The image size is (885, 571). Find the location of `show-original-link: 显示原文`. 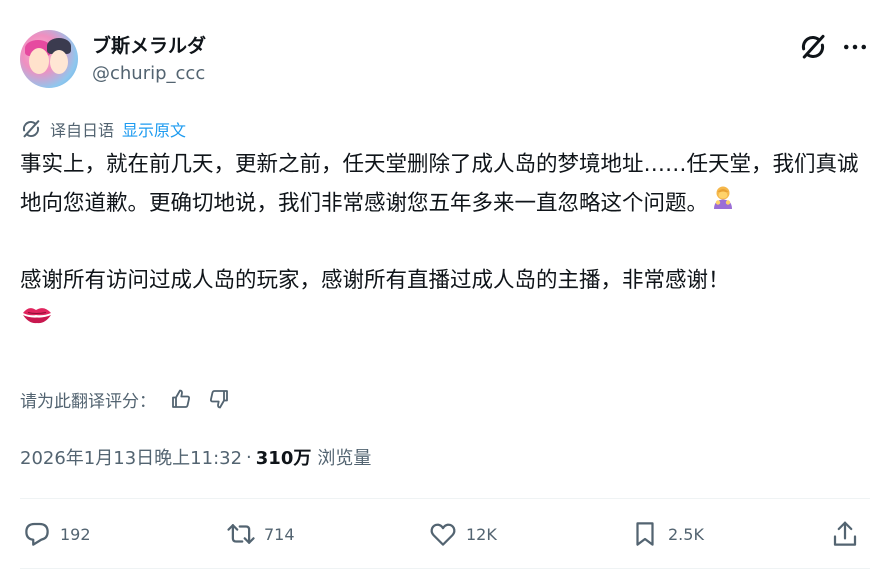

show-original-link: 显示原文 is located at coordinates (154, 129).